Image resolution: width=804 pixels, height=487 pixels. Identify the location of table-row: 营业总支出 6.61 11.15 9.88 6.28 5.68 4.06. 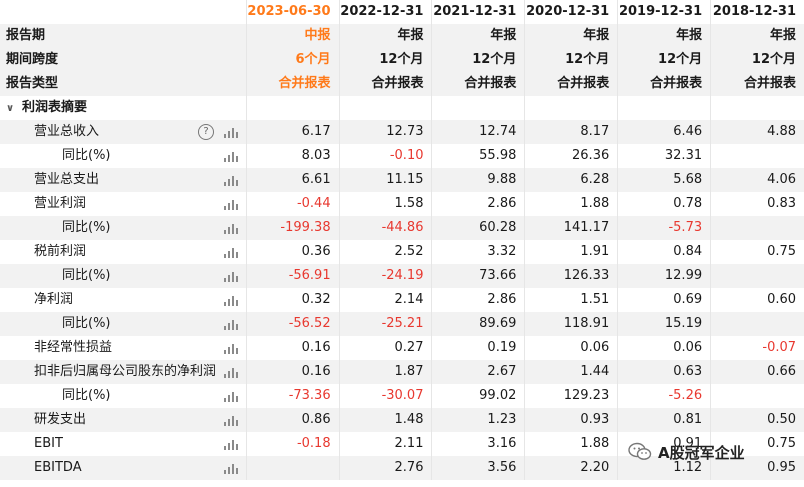
(402, 180).